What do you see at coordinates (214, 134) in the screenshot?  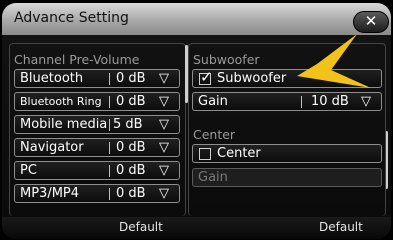 I see `center-title: Center` at bounding box center [214, 134].